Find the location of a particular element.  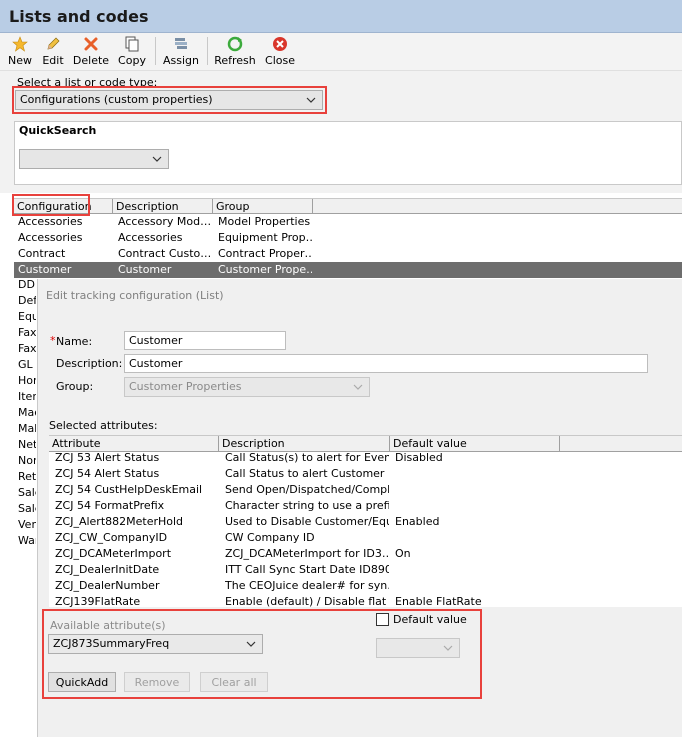

required-mark: * is located at coordinates (53, 340).